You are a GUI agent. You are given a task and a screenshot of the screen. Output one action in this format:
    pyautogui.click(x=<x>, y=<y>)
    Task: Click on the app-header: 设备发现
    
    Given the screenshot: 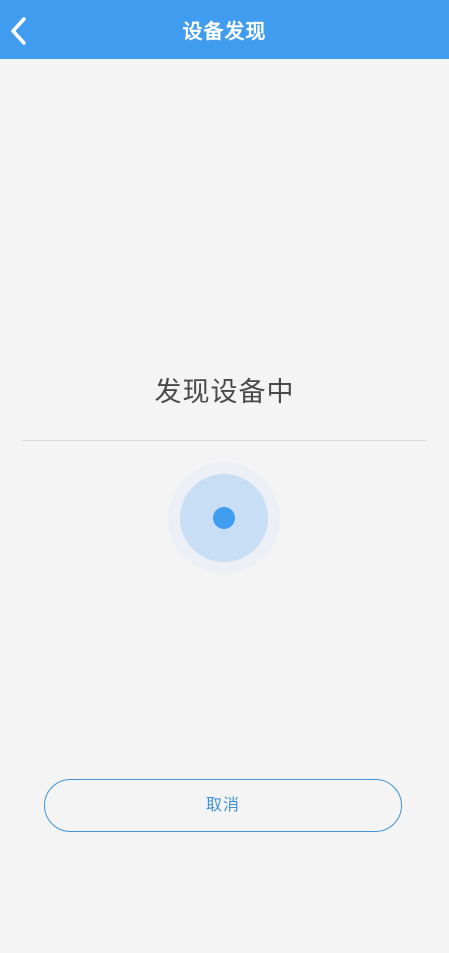 What is the action you would take?
    pyautogui.click(x=224, y=29)
    